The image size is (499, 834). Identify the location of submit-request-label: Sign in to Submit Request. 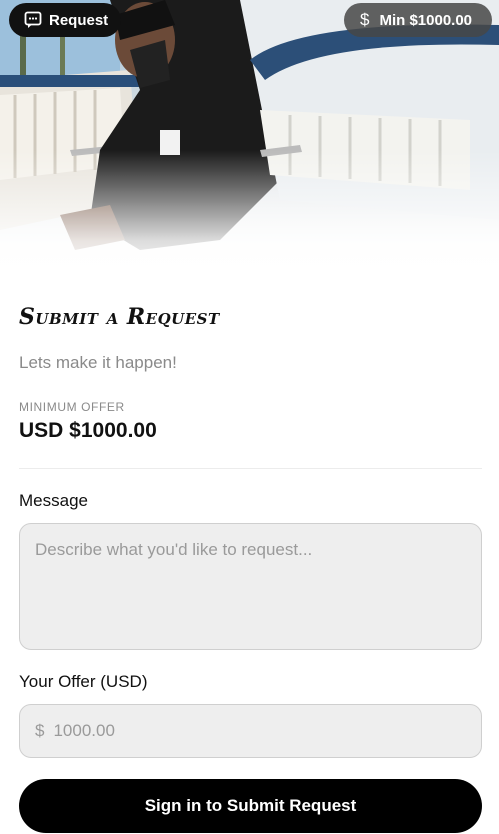
(250, 805).